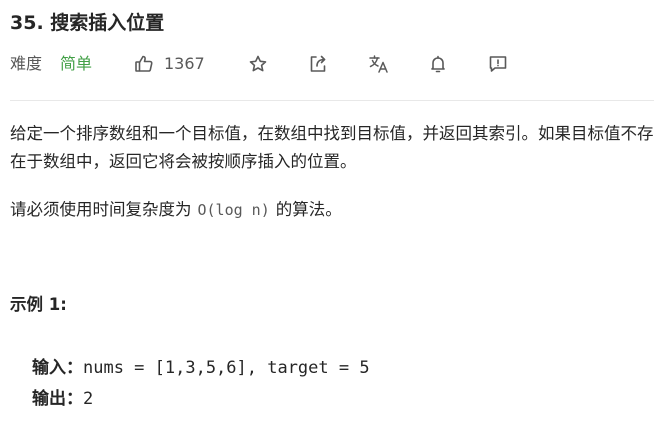  What do you see at coordinates (57, 368) in the screenshot?
I see `example-input-label: 输入：` at bounding box center [57, 368].